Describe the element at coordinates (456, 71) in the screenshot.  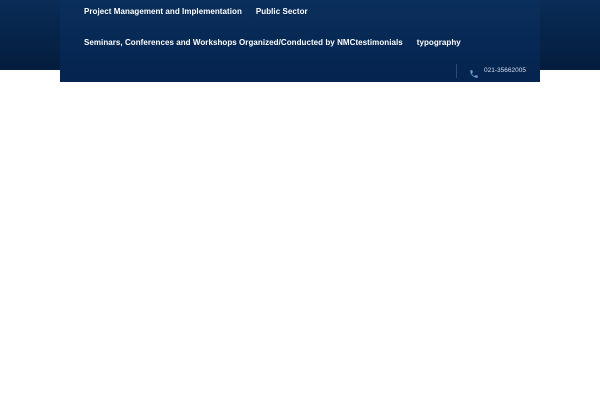
I see `contact-divider` at that location.